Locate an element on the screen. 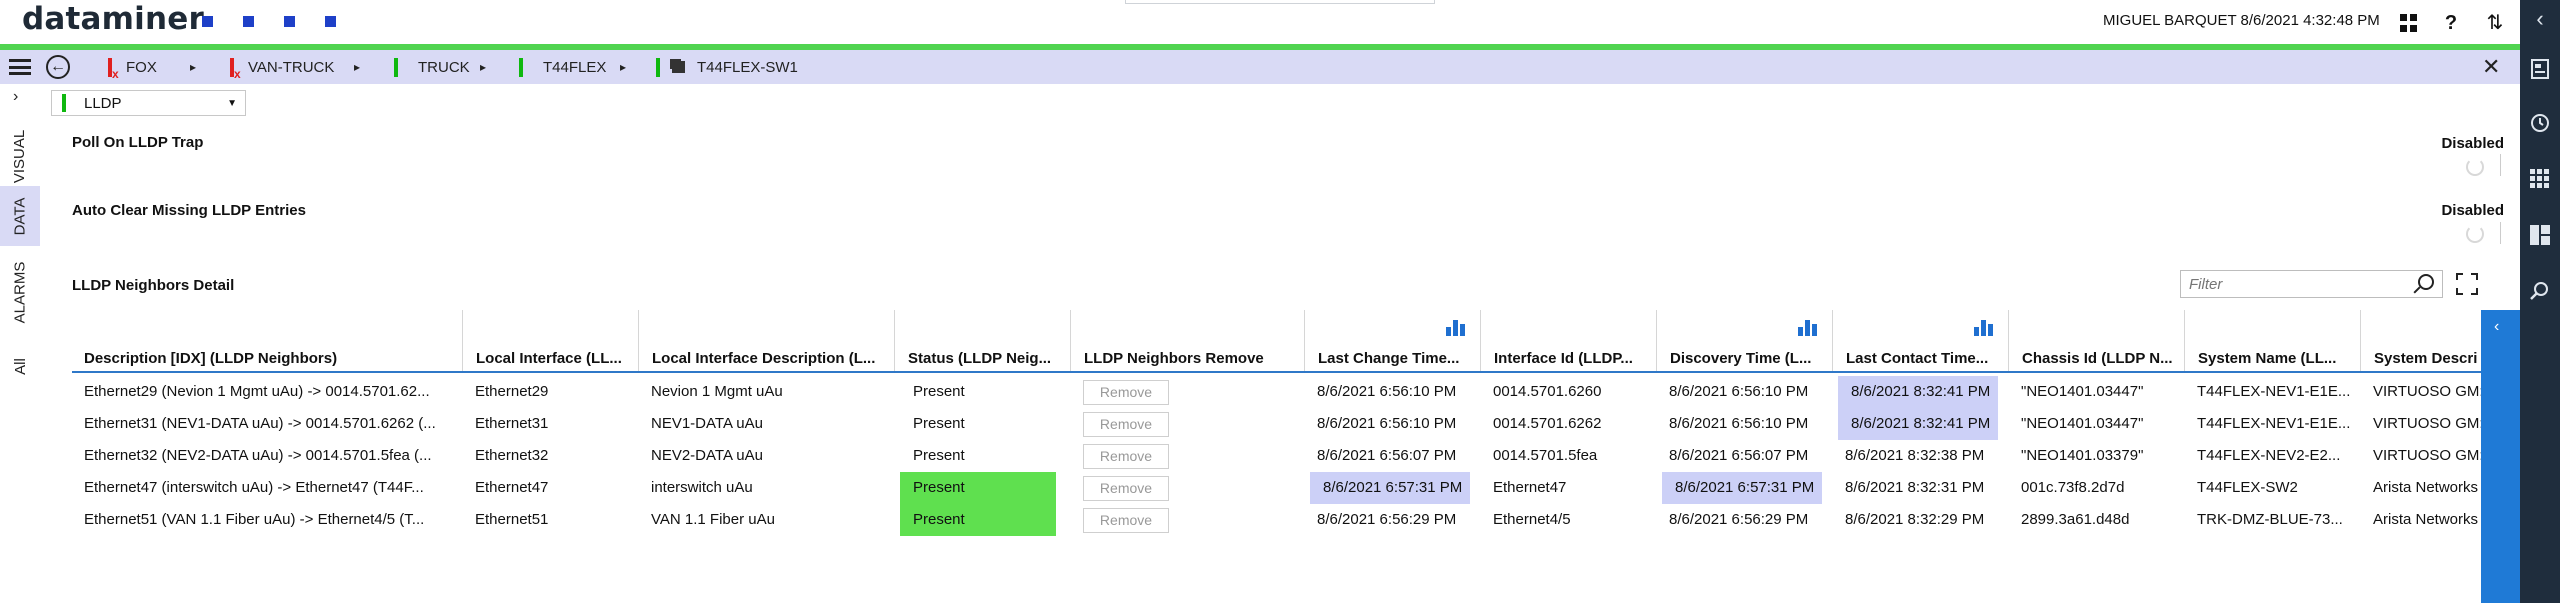 The image size is (2560, 603). back-button: ← is located at coordinates (58, 67).